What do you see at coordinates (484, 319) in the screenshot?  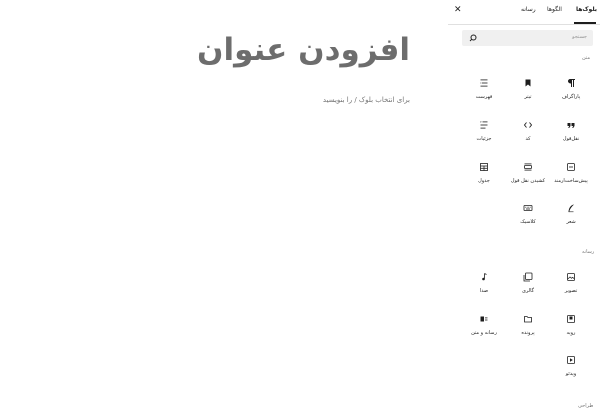 I see `media-text-icon` at bounding box center [484, 319].